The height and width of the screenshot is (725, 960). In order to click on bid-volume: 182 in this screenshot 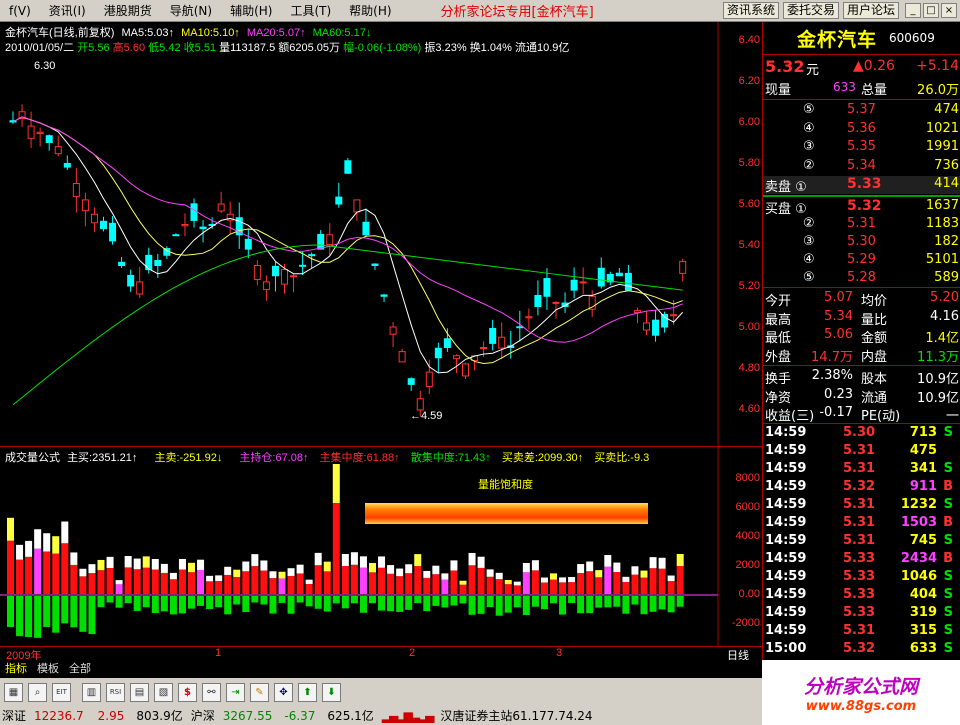, I will do `click(946, 241)`.